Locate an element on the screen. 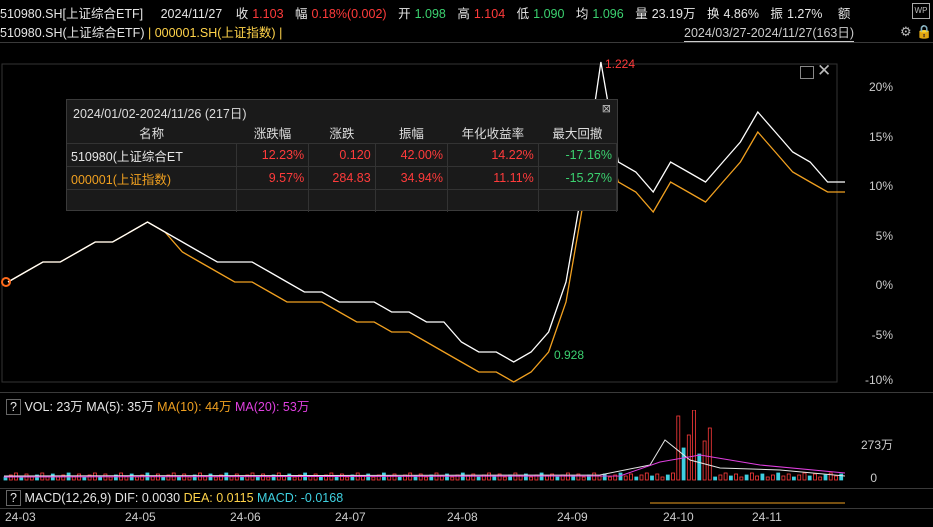 This screenshot has width=933, height=527. close-icon: ⊠ is located at coordinates (606, 108).